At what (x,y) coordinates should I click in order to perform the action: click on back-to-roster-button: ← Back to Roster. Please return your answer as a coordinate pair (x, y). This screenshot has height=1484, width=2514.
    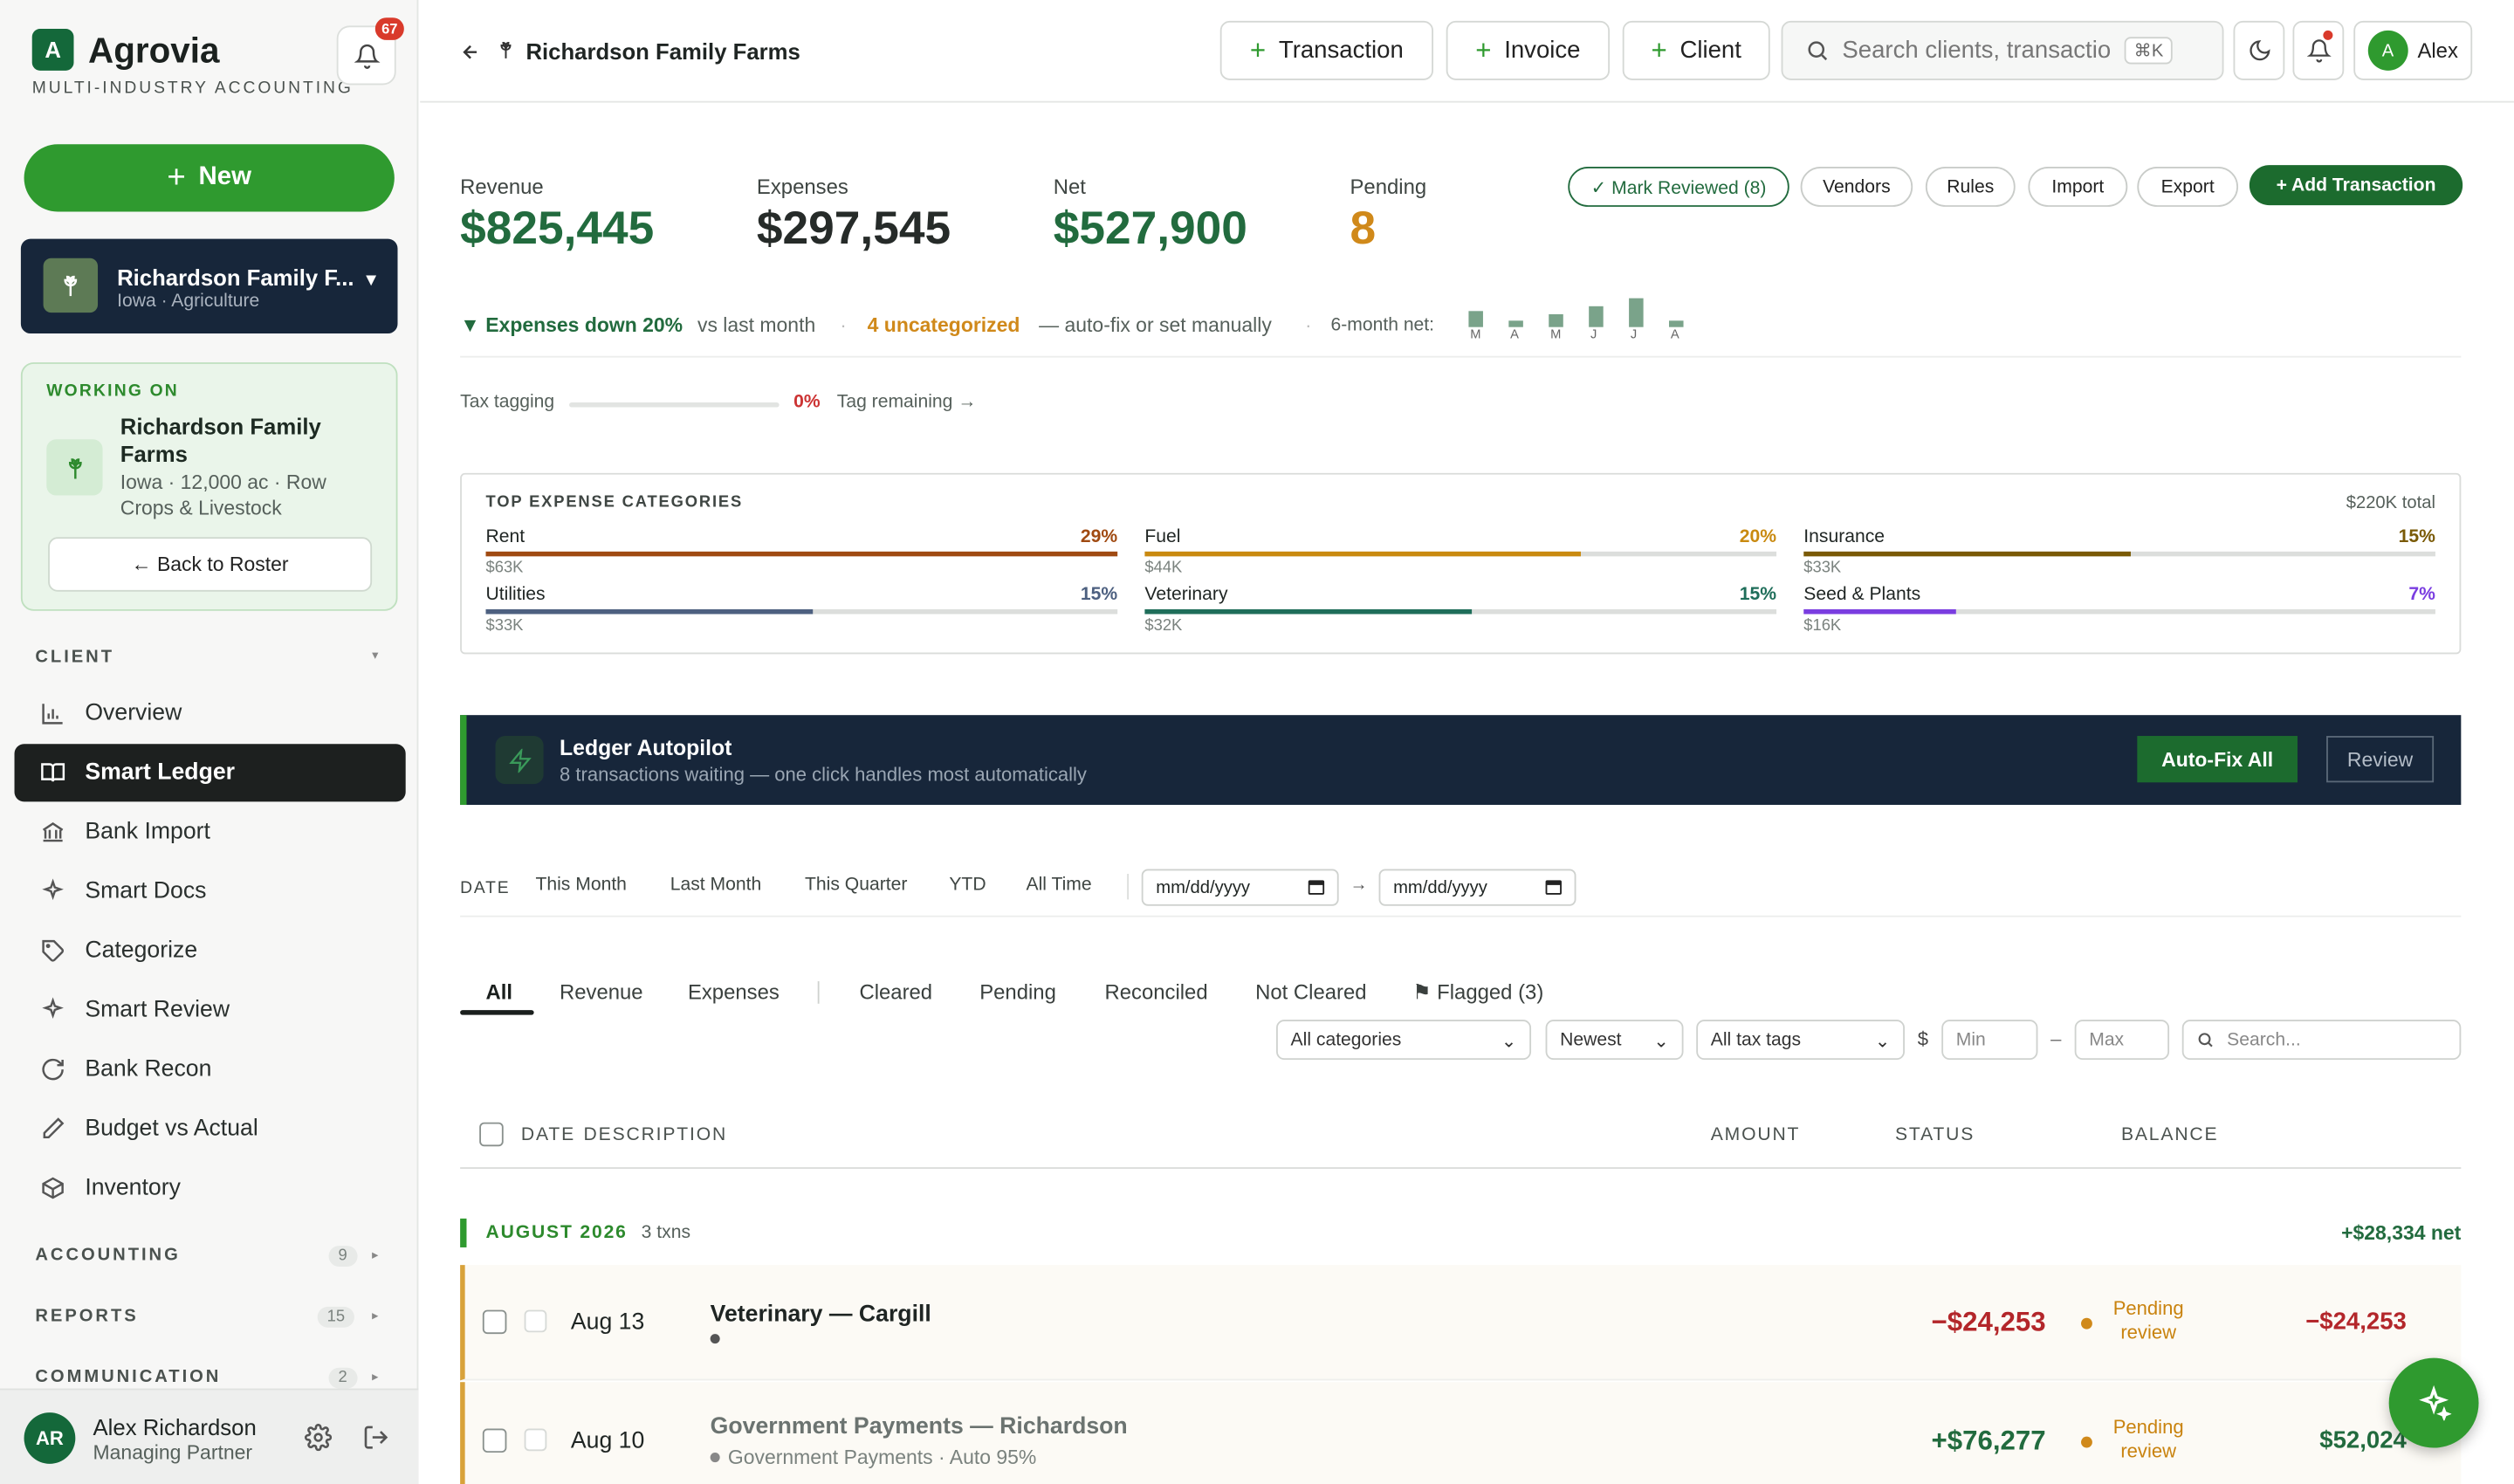
    Looking at the image, I should click on (210, 564).